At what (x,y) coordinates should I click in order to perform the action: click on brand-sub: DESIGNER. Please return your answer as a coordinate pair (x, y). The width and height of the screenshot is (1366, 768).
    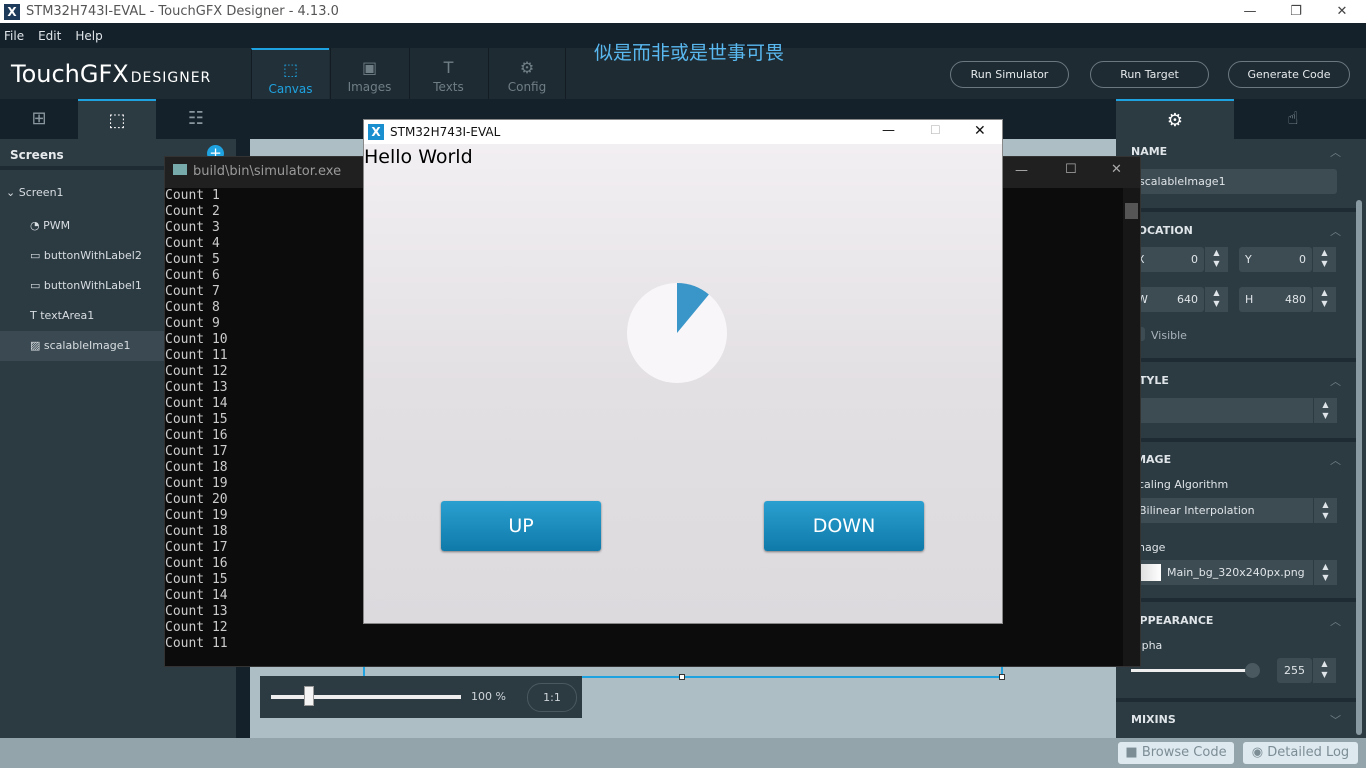
    Looking at the image, I should click on (171, 78).